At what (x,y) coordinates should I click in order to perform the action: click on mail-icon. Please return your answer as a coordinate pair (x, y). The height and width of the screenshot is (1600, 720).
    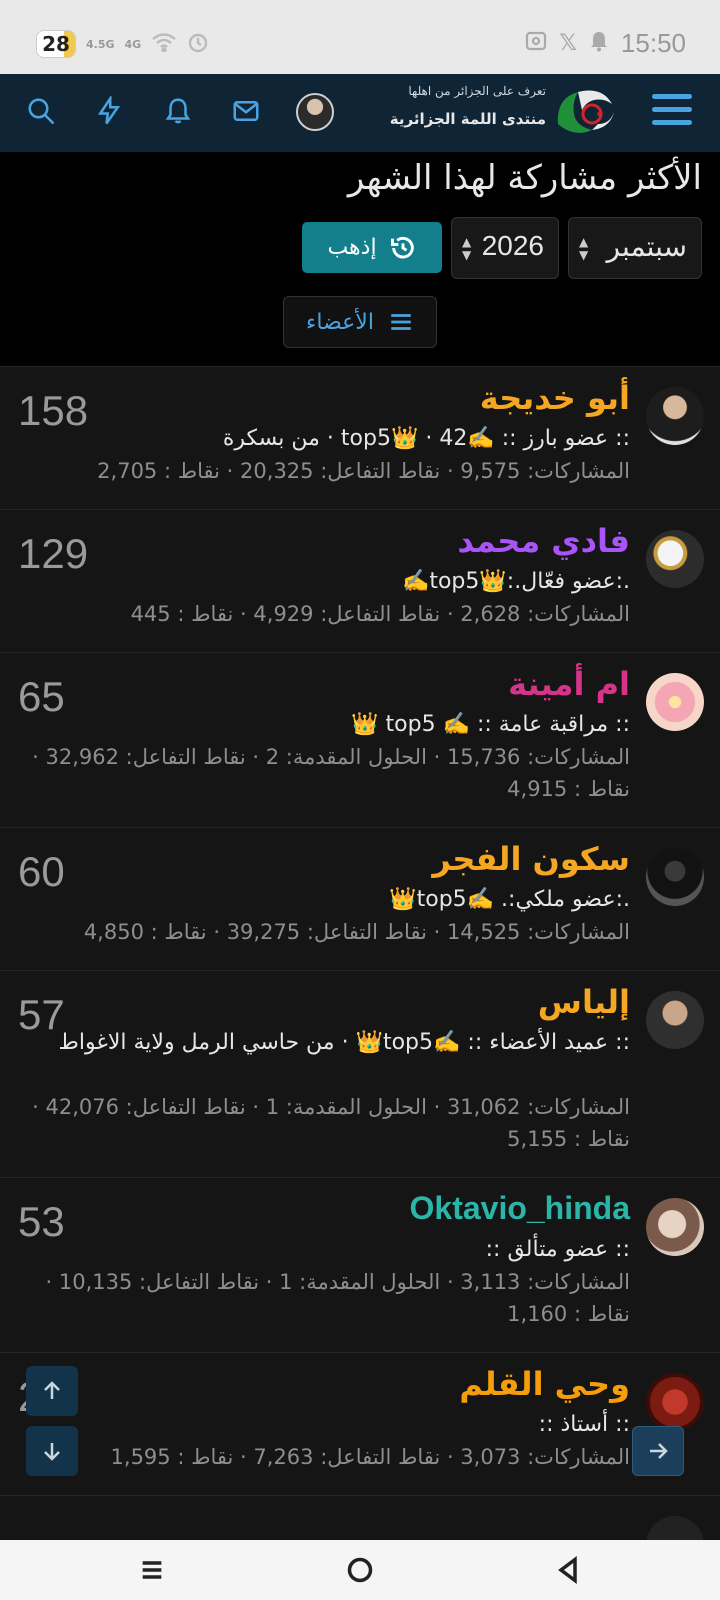
    Looking at the image, I should click on (246, 111).